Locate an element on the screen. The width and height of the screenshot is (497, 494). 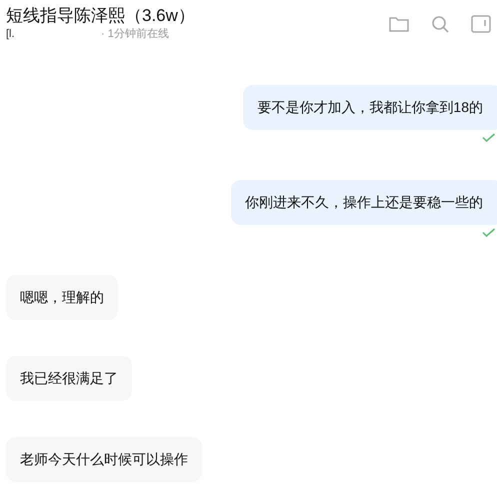
contact-id: [l. is located at coordinates (11, 34).